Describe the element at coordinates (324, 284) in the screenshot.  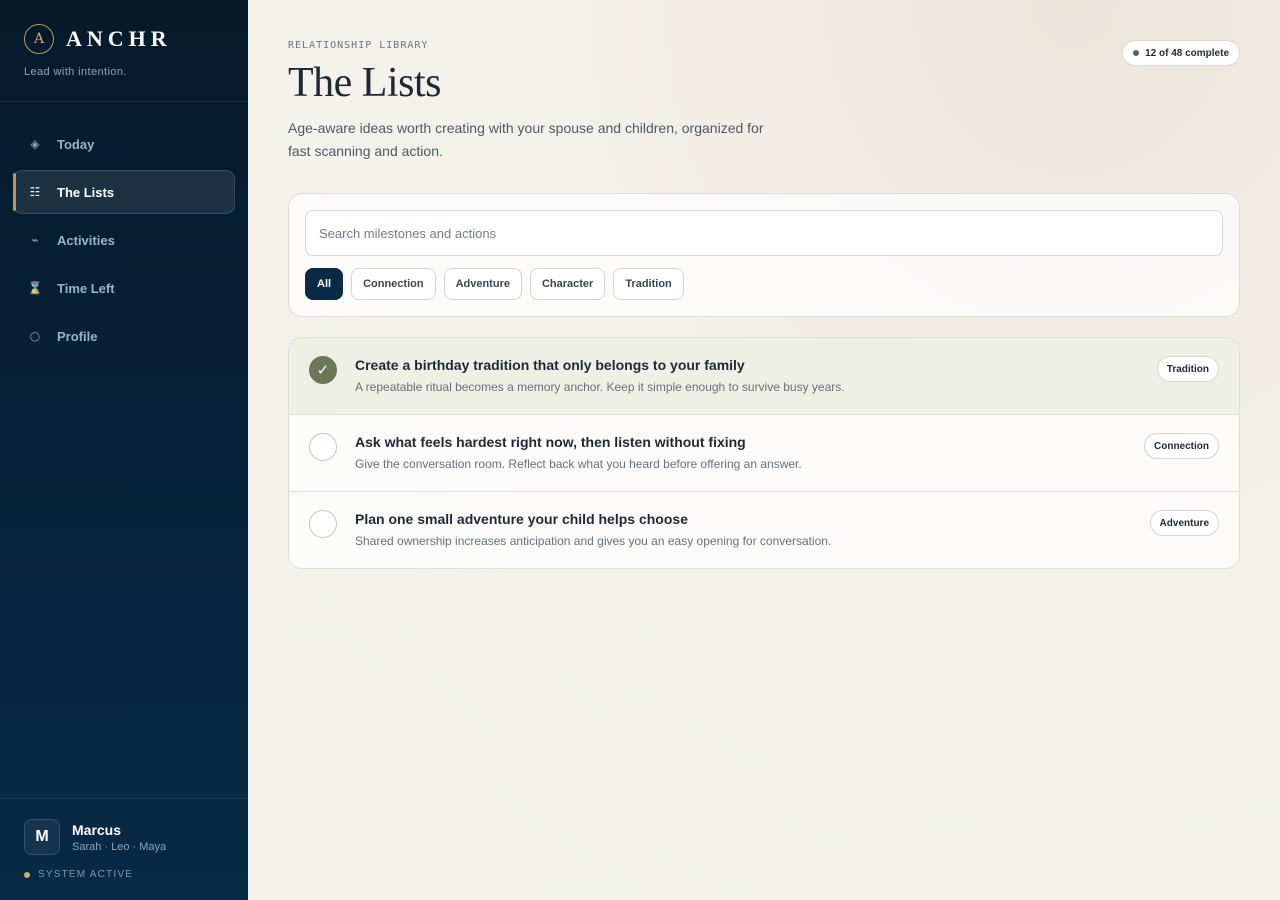
I see `filter-chip-all: All` at that location.